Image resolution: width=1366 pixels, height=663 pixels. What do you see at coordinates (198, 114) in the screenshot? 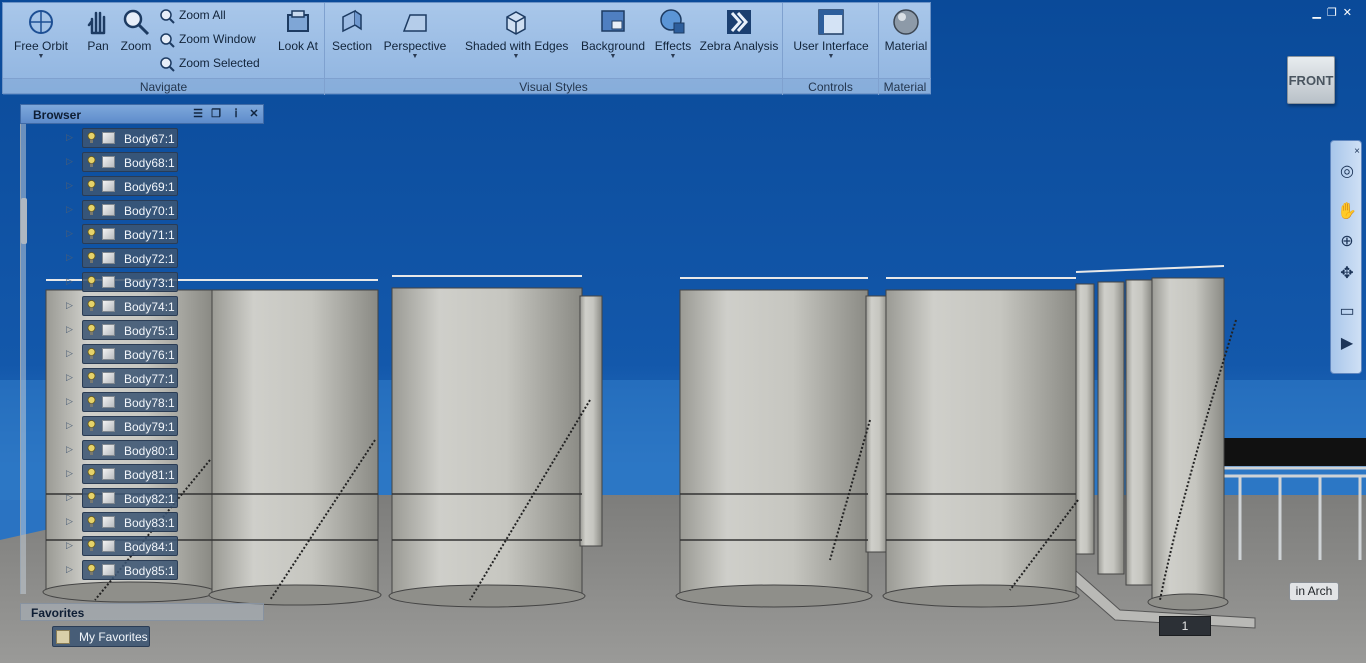
I see `list-view-icon: ☰` at bounding box center [198, 114].